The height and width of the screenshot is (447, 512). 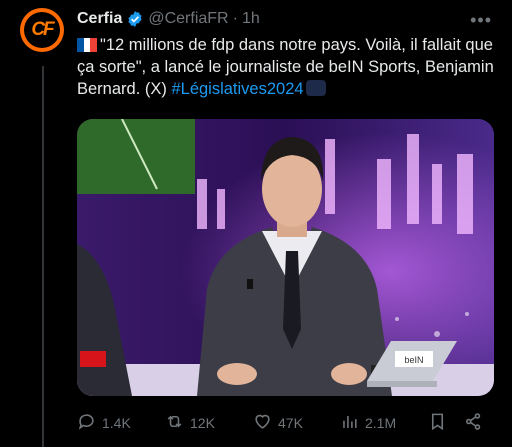 I want to click on like-icon, so click(x=265, y=423).